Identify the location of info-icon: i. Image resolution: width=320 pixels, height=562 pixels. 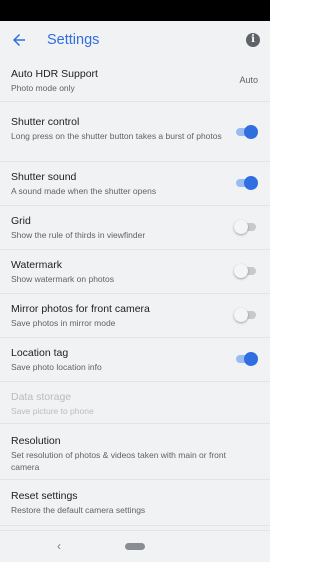
(253, 40).